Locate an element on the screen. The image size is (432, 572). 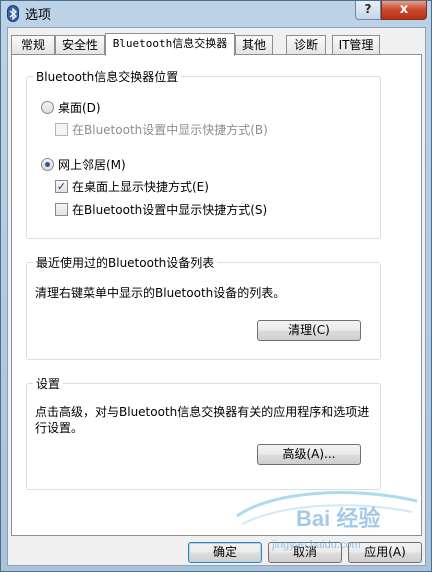
network-desktop-shortcut-checkbox: ✓ is located at coordinates (61, 186).